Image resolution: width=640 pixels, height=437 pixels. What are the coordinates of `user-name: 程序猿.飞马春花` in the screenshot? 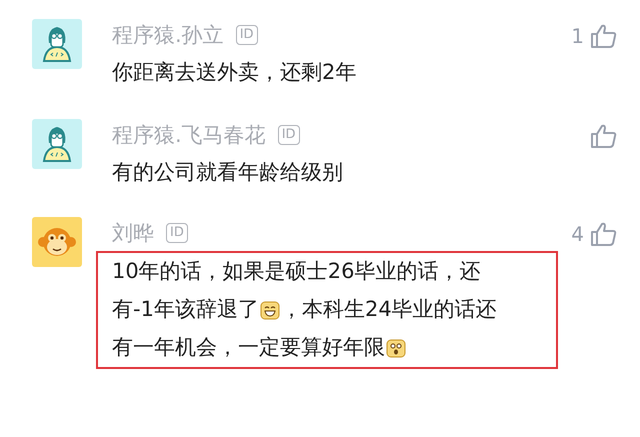 It's located at (189, 135).